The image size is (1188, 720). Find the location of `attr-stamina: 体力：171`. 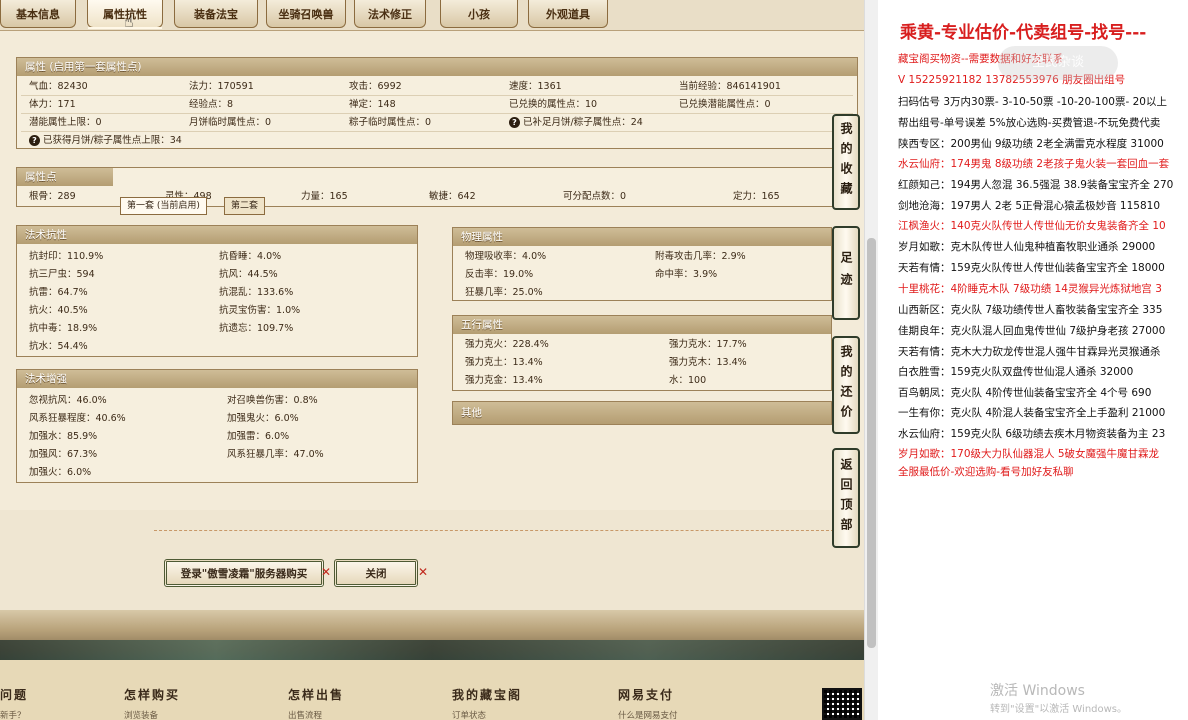

attr-stamina: 体力：171 is located at coordinates (52, 104).